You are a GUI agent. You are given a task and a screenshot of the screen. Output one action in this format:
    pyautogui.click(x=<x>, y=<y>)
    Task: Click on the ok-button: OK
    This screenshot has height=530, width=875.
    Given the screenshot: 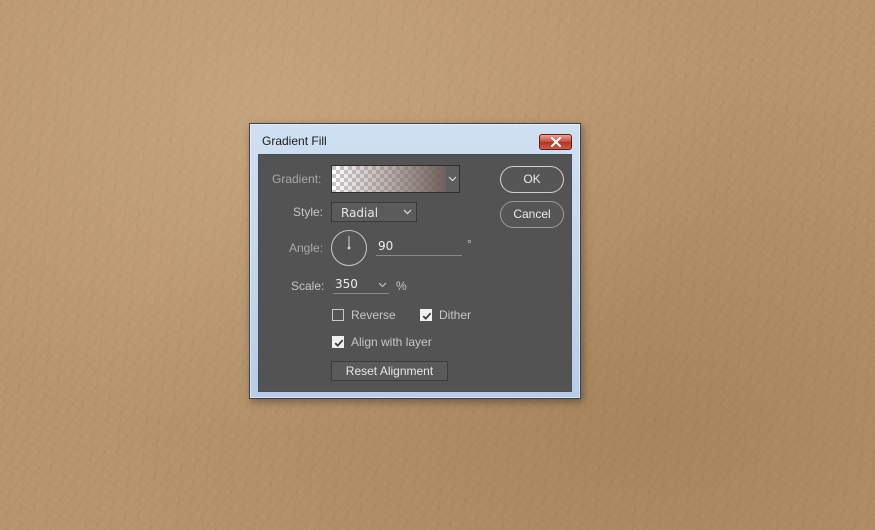 What is the action you would take?
    pyautogui.click(x=532, y=179)
    